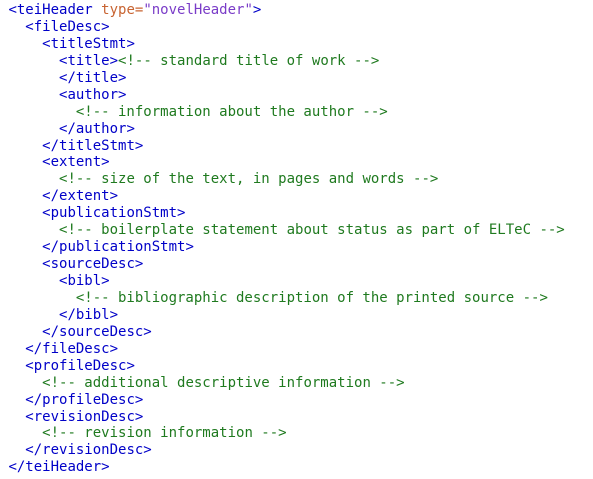 Image resolution: width=593 pixels, height=479 pixels. What do you see at coordinates (296, 129) in the screenshot?
I see `code-line: </author>` at bounding box center [296, 129].